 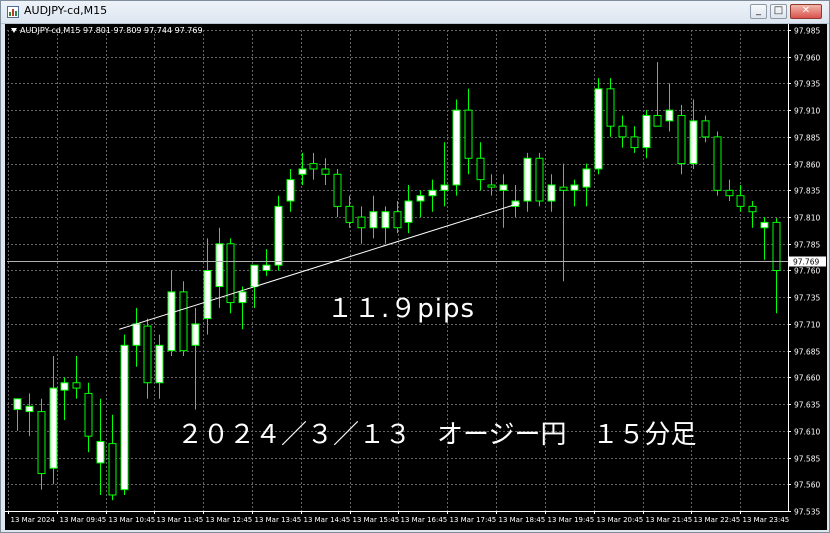 I want to click on x-tick-label: 13 Mar 14:45, so click(x=327, y=520).